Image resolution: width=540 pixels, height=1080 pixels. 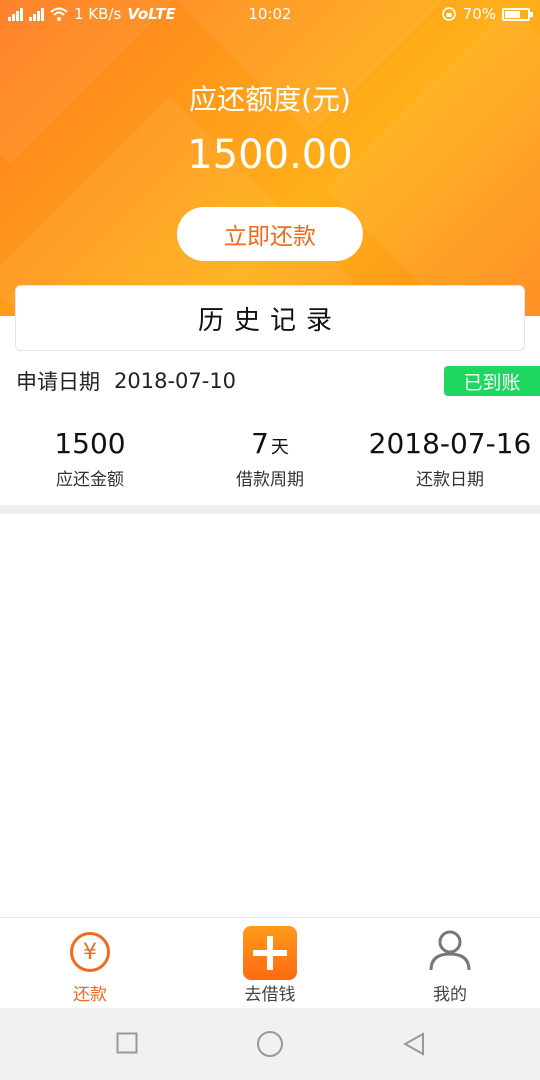 I want to click on home-icon, so click(x=270, y=1044).